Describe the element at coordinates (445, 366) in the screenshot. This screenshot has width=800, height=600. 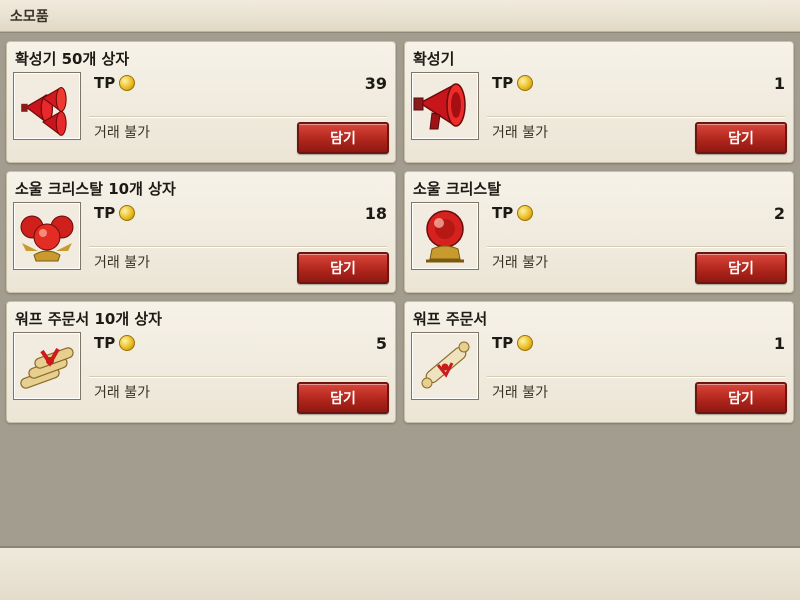
I see `warp-scroll-icon` at that location.